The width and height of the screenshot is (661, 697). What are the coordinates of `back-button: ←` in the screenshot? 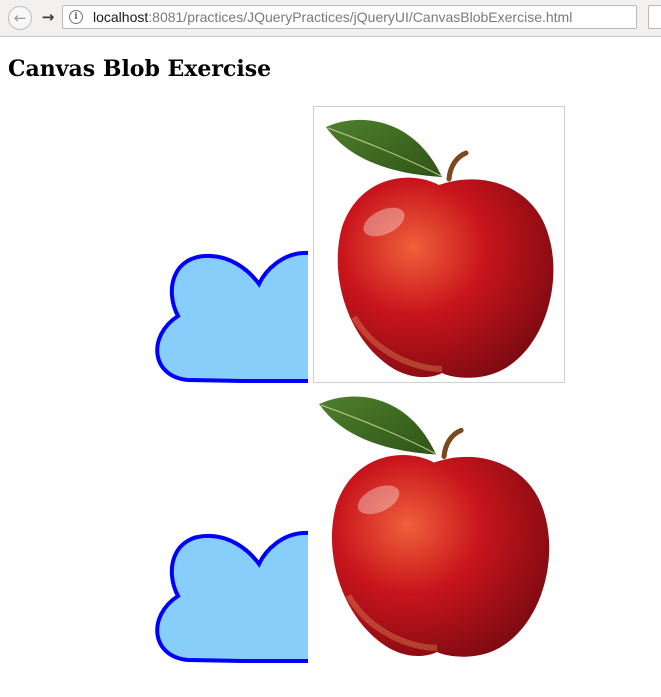 It's located at (20, 18).